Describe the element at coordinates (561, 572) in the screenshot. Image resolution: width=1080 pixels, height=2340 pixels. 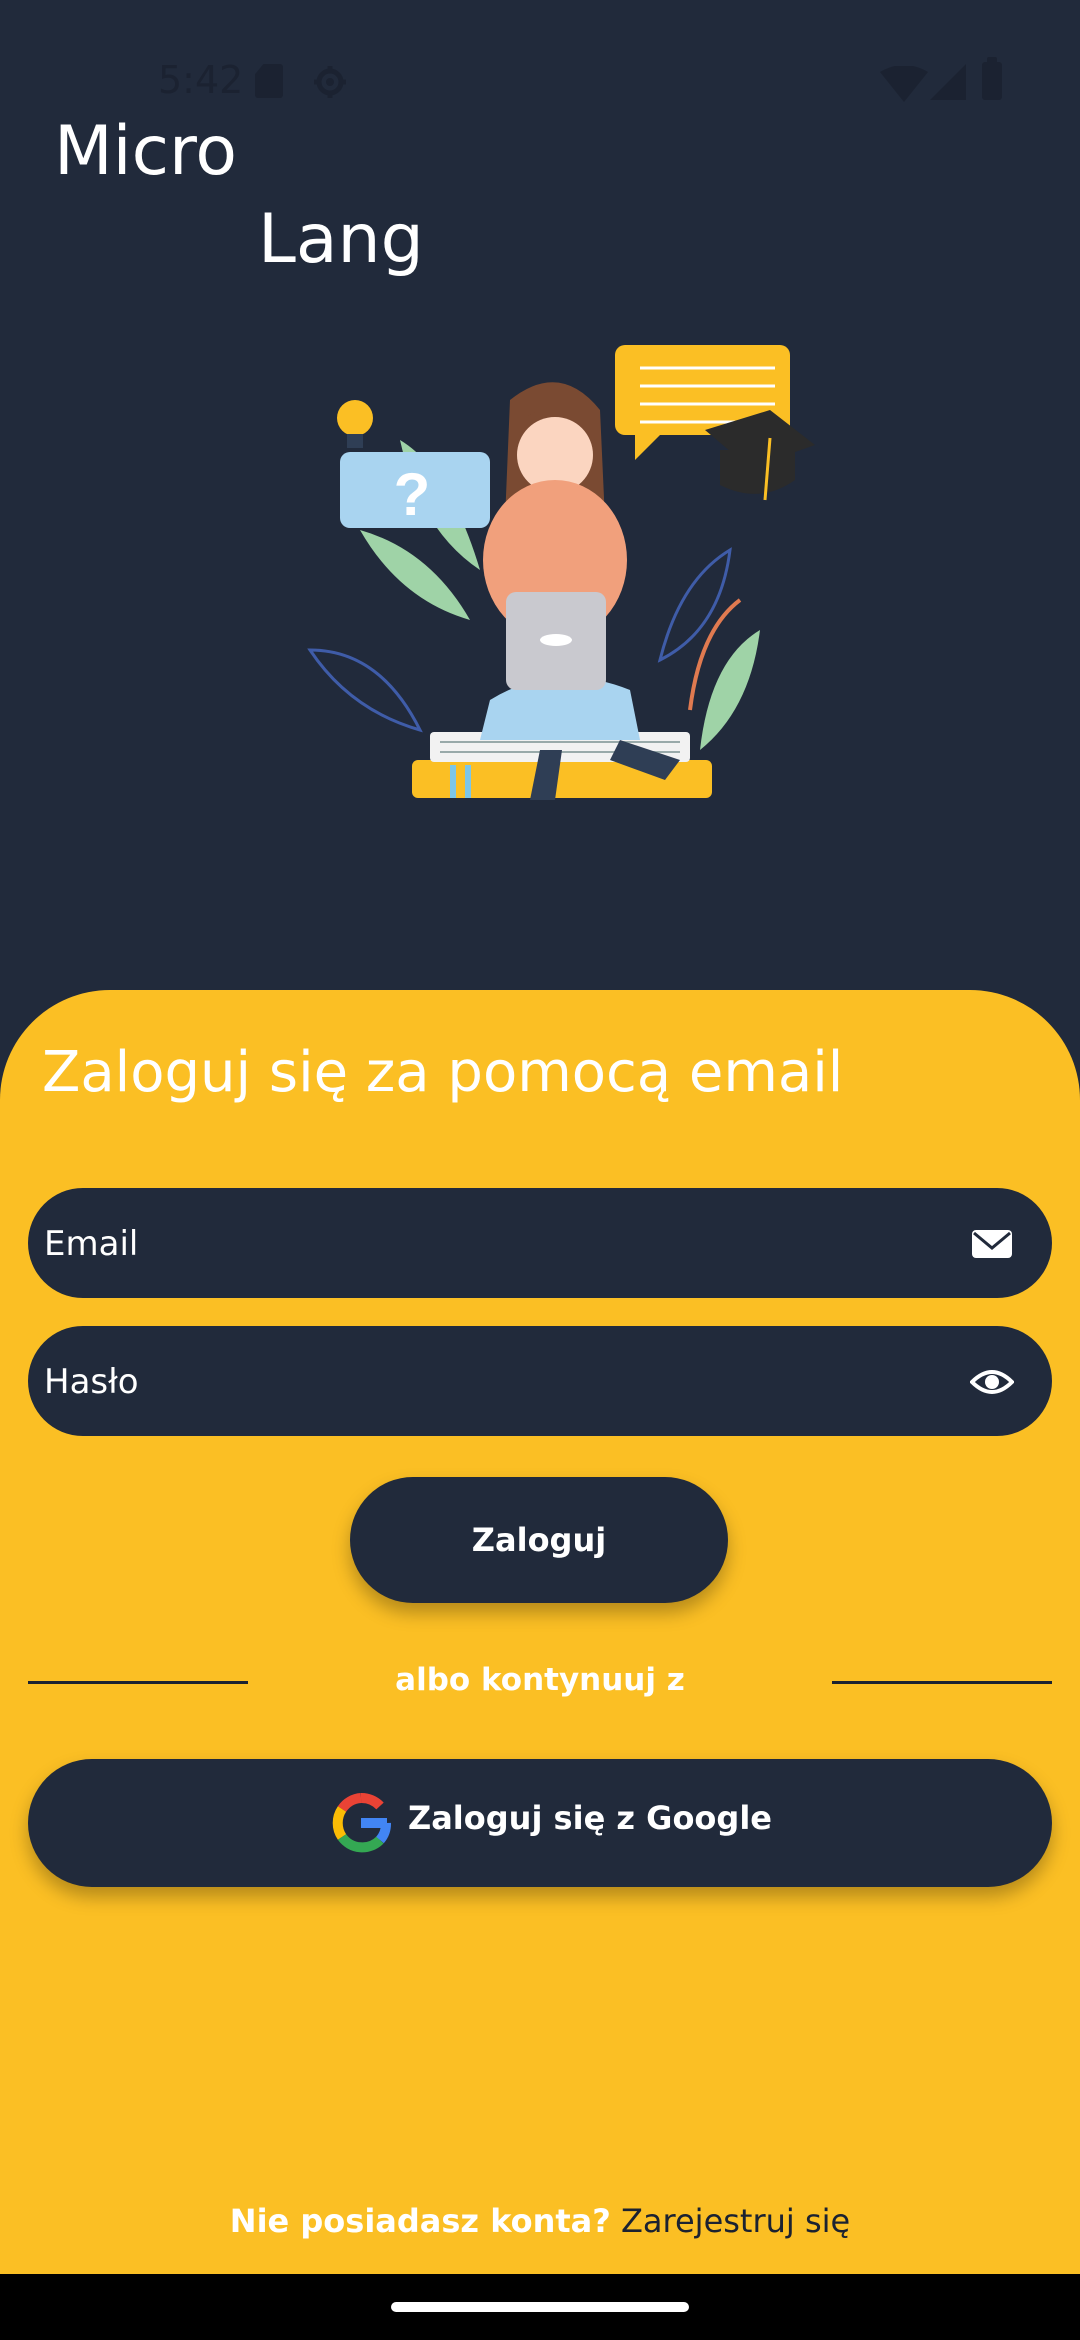
I see `hero-illustration: ?` at that location.